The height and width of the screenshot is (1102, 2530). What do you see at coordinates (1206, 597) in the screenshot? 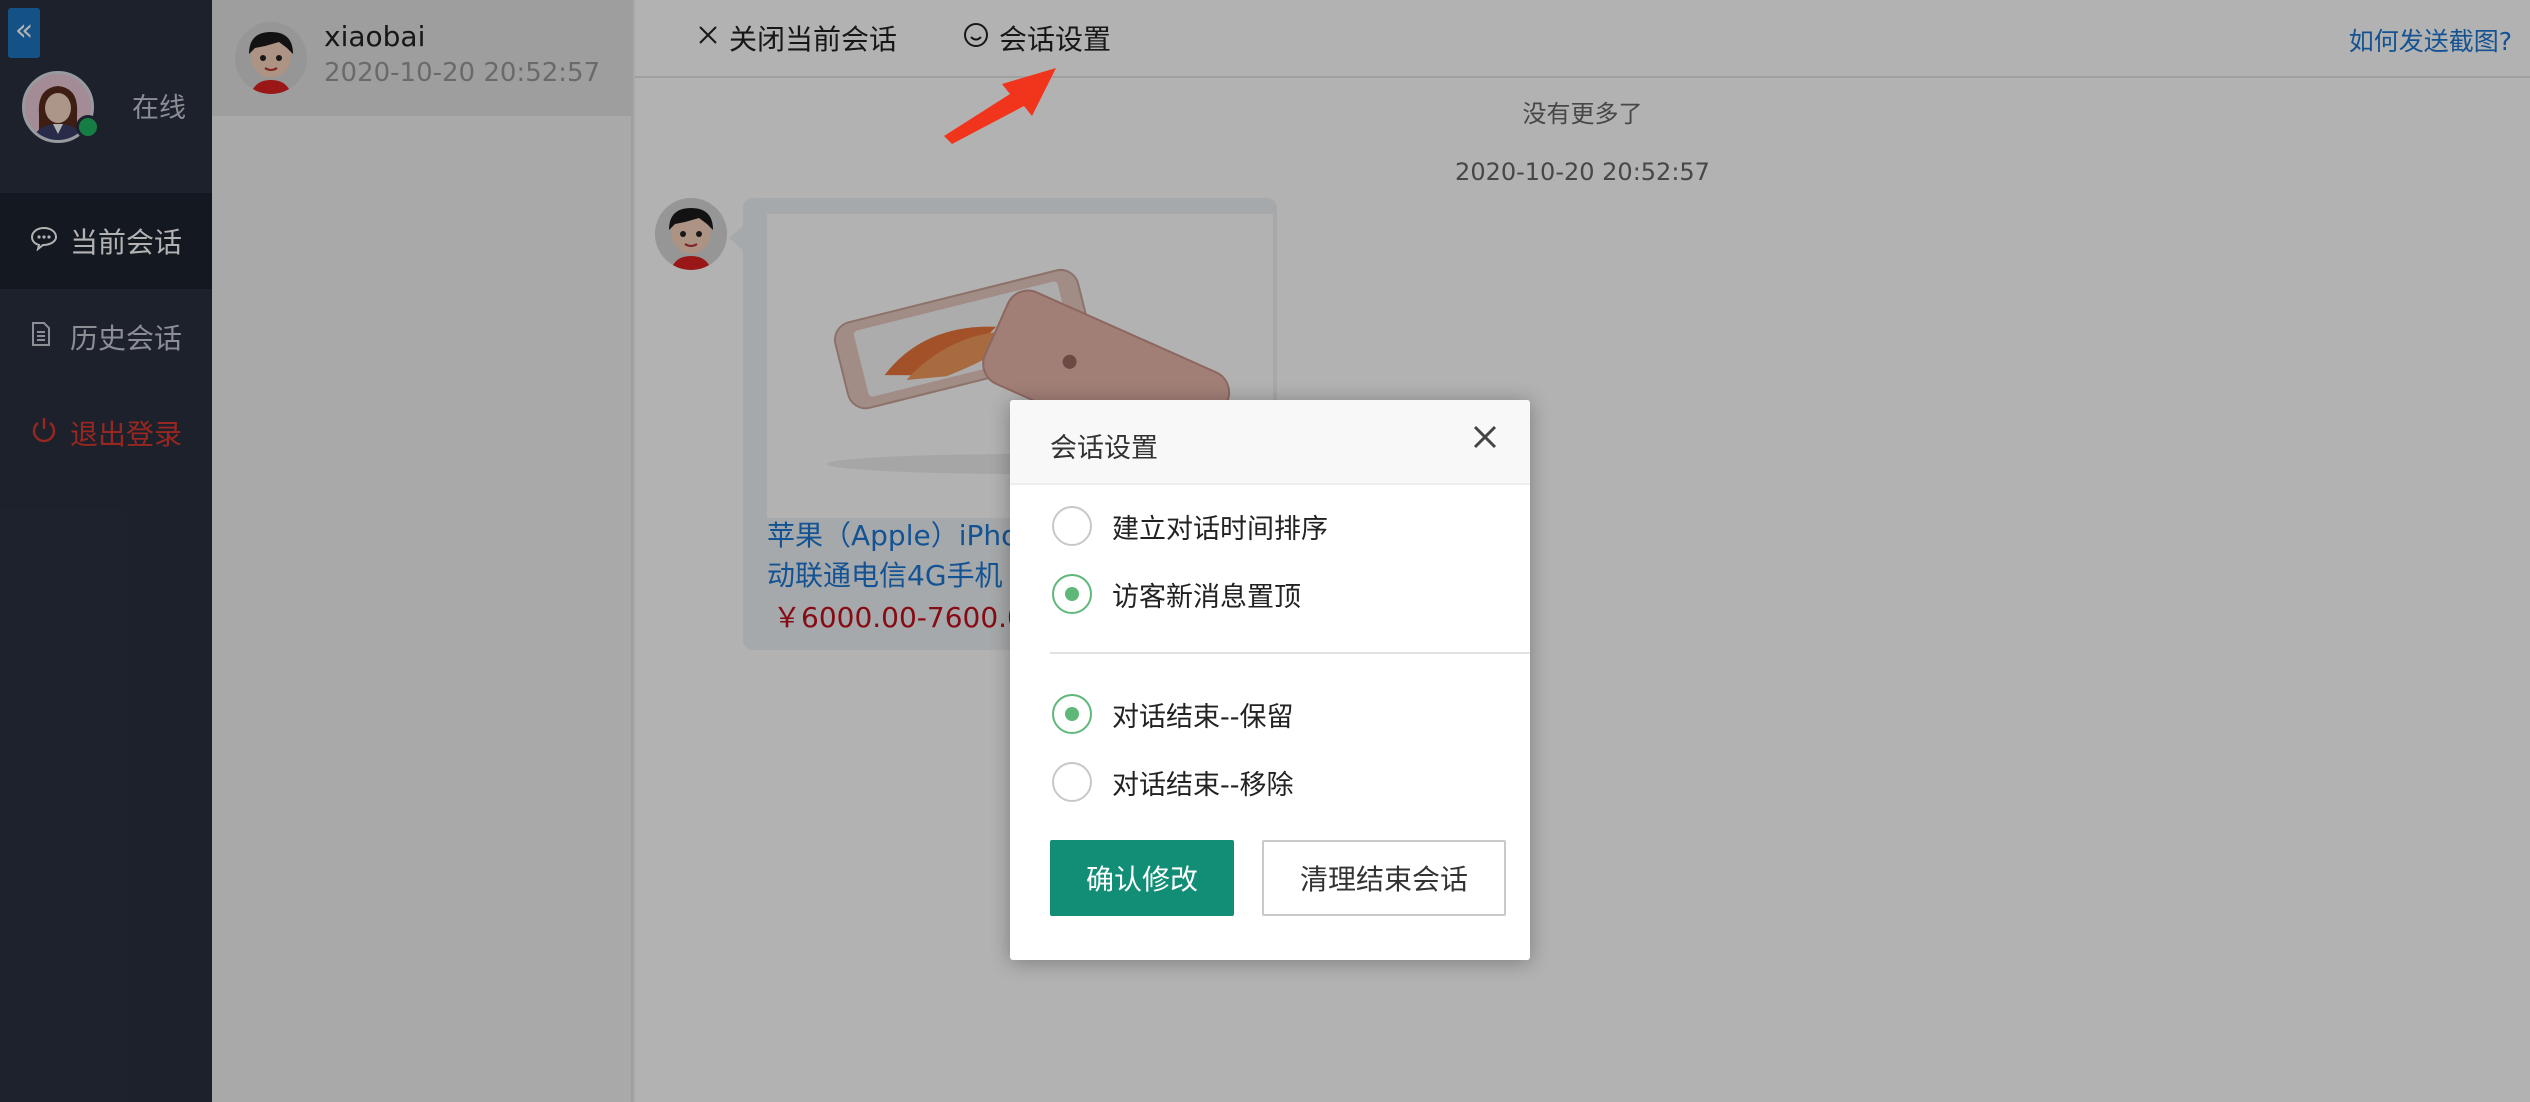
I see `option-label: 访客新消息置顶` at bounding box center [1206, 597].